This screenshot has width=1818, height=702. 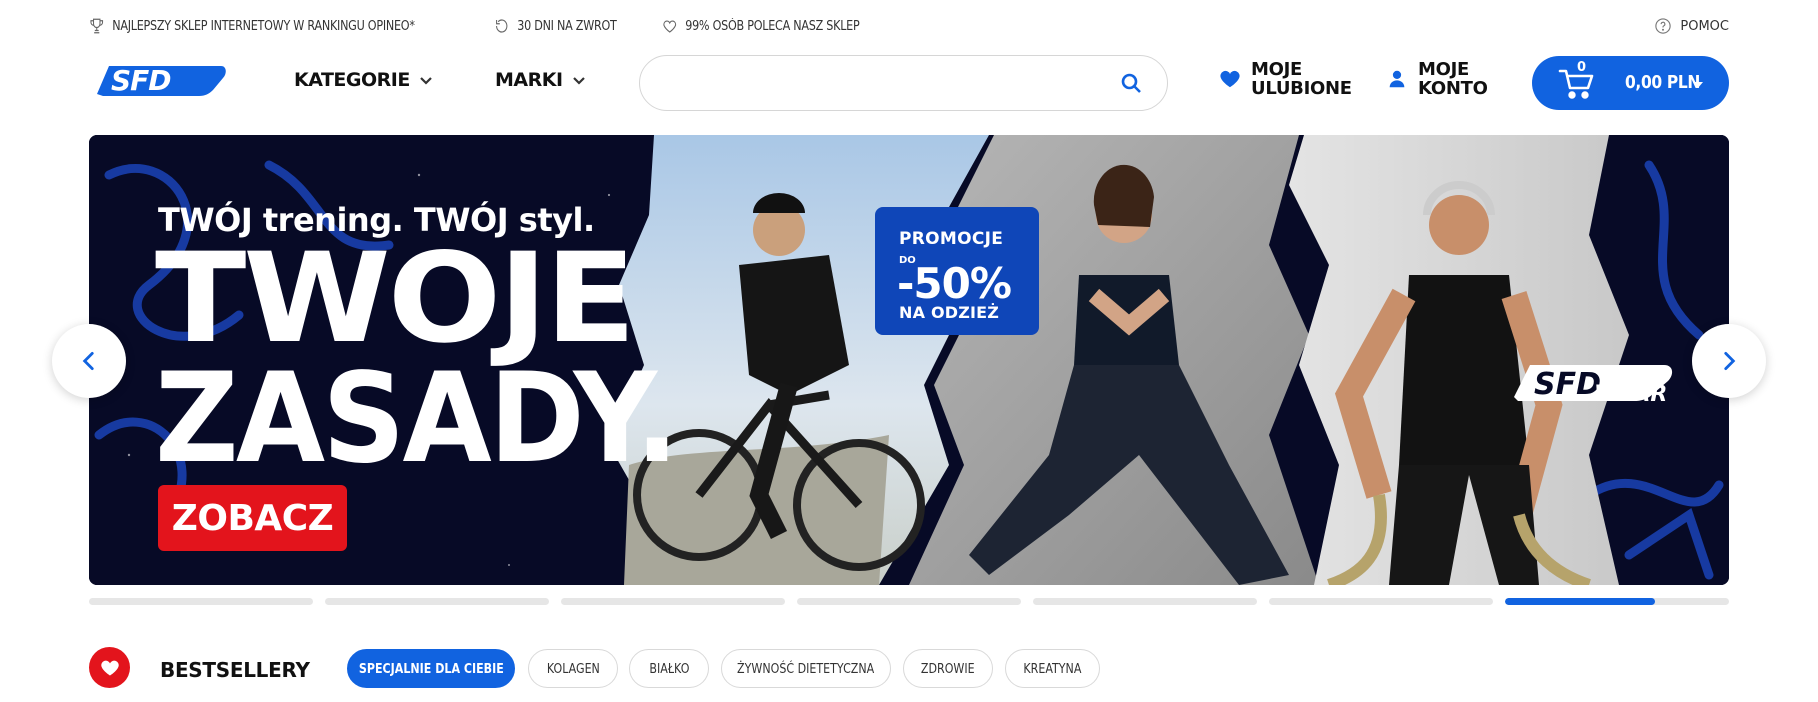 I want to click on wear-logo-text: SFD, so click(x=1567, y=384).